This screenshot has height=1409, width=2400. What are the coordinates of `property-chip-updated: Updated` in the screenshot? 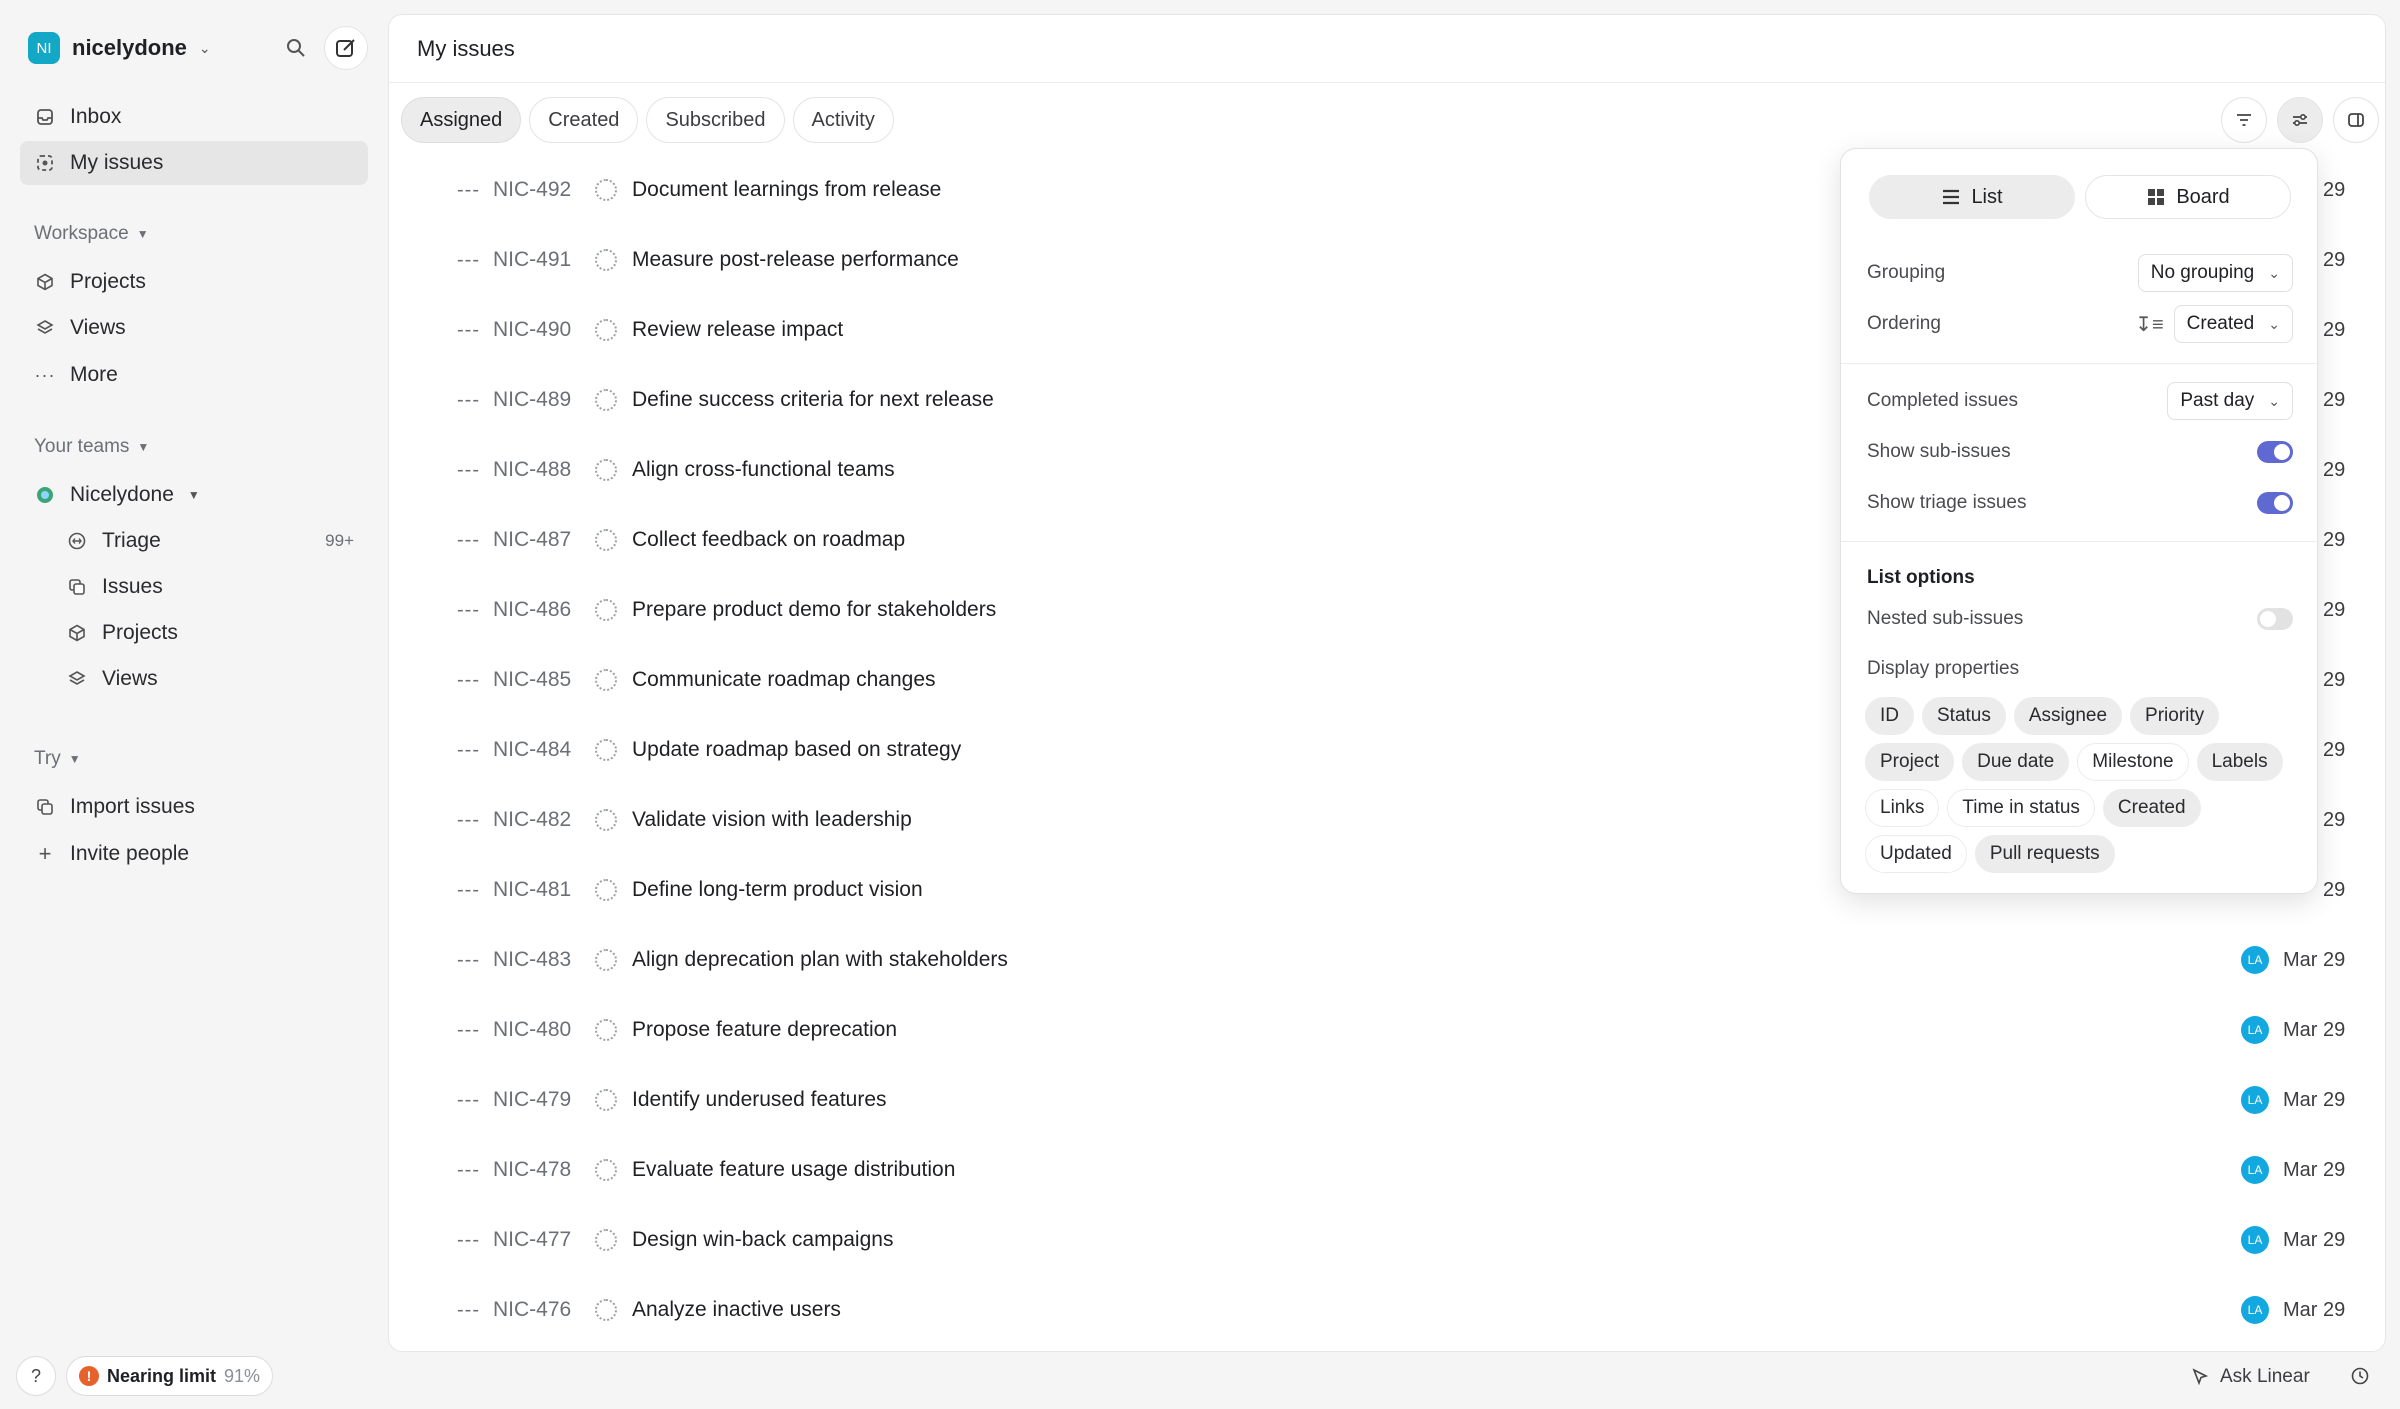 It's located at (1916, 854).